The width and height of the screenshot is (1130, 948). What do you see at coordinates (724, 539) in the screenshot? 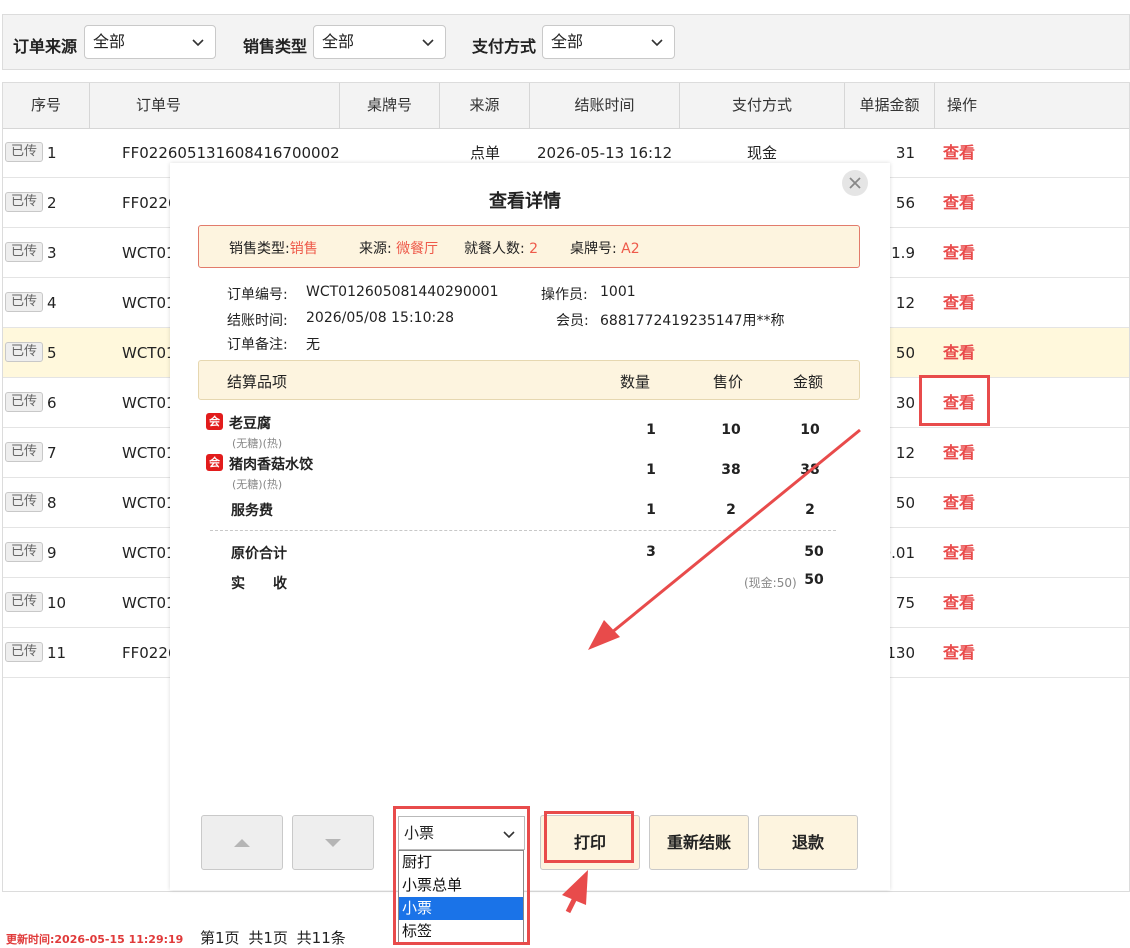
I see `arrow-to-print-type` at bounding box center [724, 539].